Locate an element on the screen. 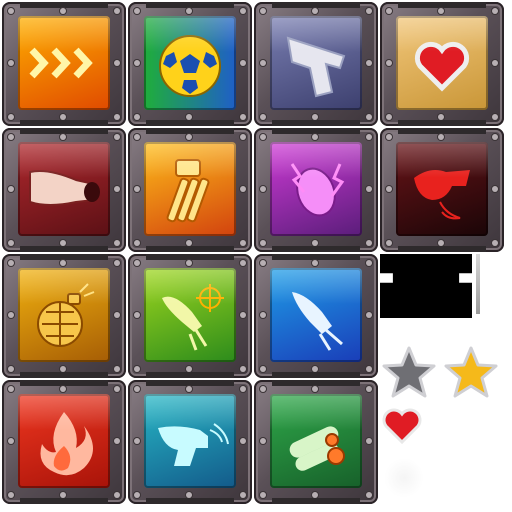  minigun-face is located at coordinates (190, 189).